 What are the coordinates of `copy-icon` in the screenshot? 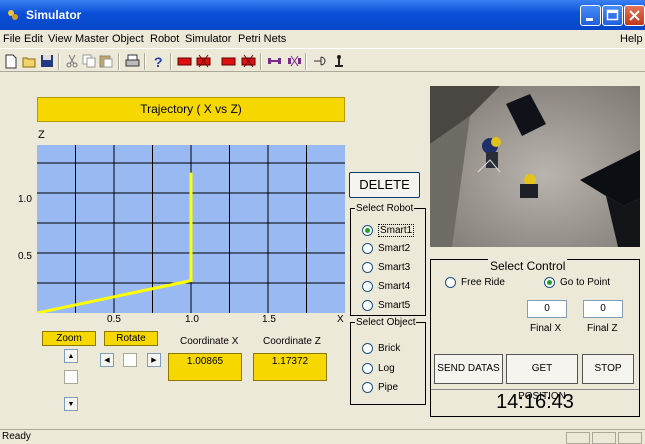 It's located at (89, 61).